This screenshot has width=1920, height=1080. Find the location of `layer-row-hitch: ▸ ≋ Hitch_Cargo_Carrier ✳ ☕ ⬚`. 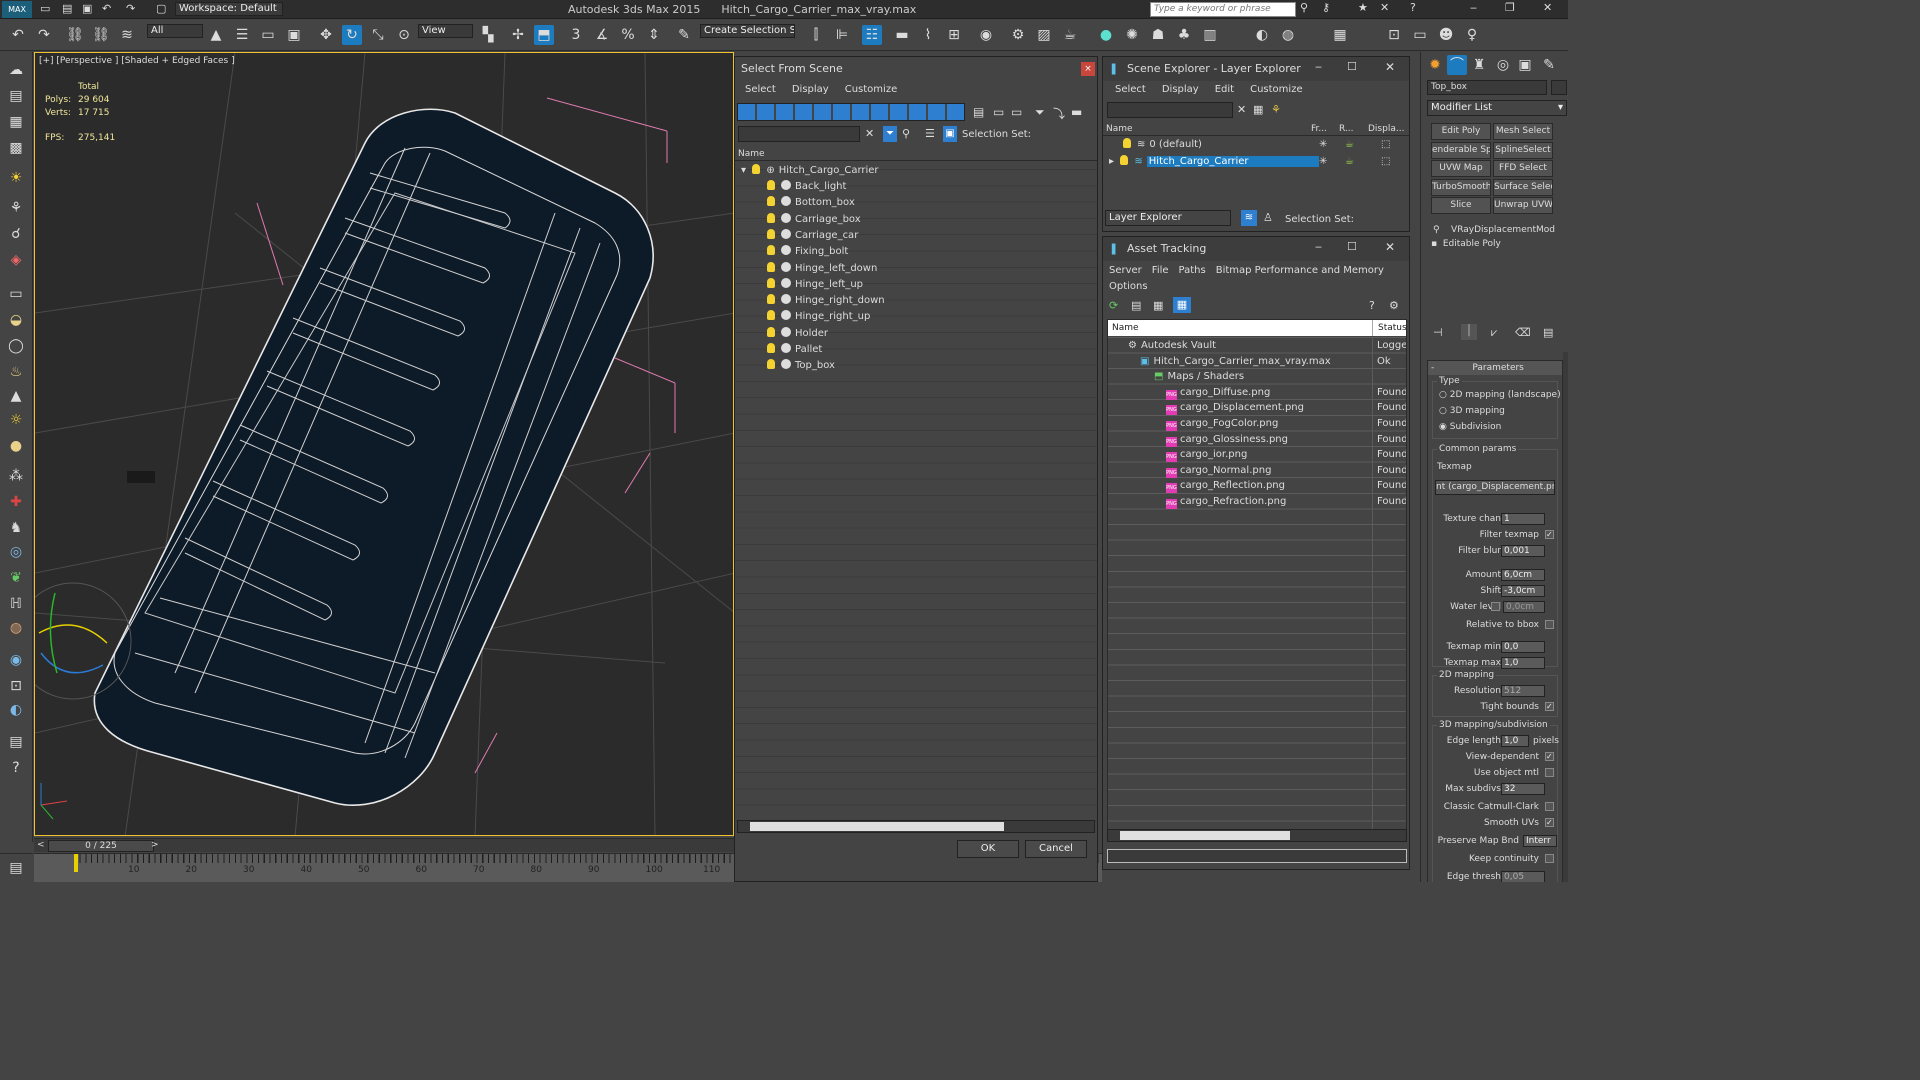

layer-row-hitch: ▸ ≋ Hitch_Cargo_Carrier ✳ ☕ ⬚ is located at coordinates (1256, 162).